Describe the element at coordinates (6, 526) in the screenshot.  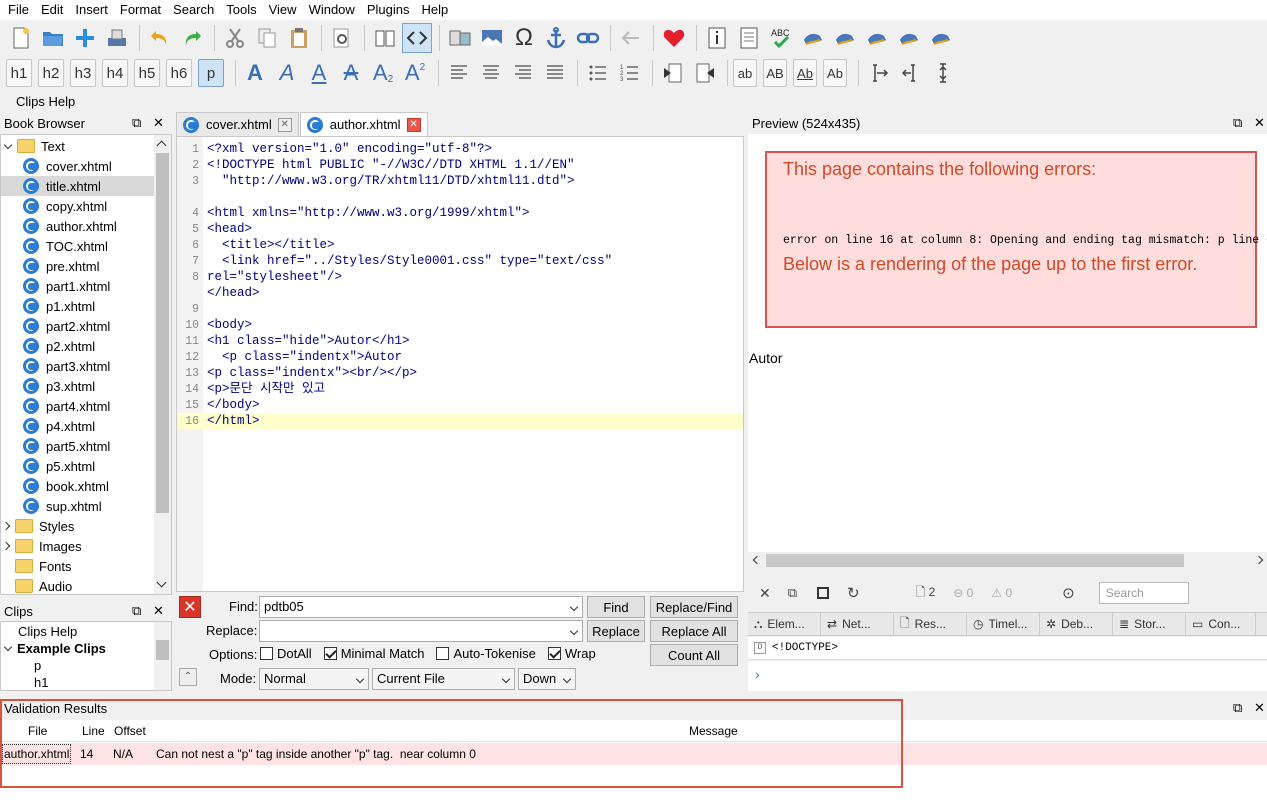
I see `expand-arrow-icon` at that location.